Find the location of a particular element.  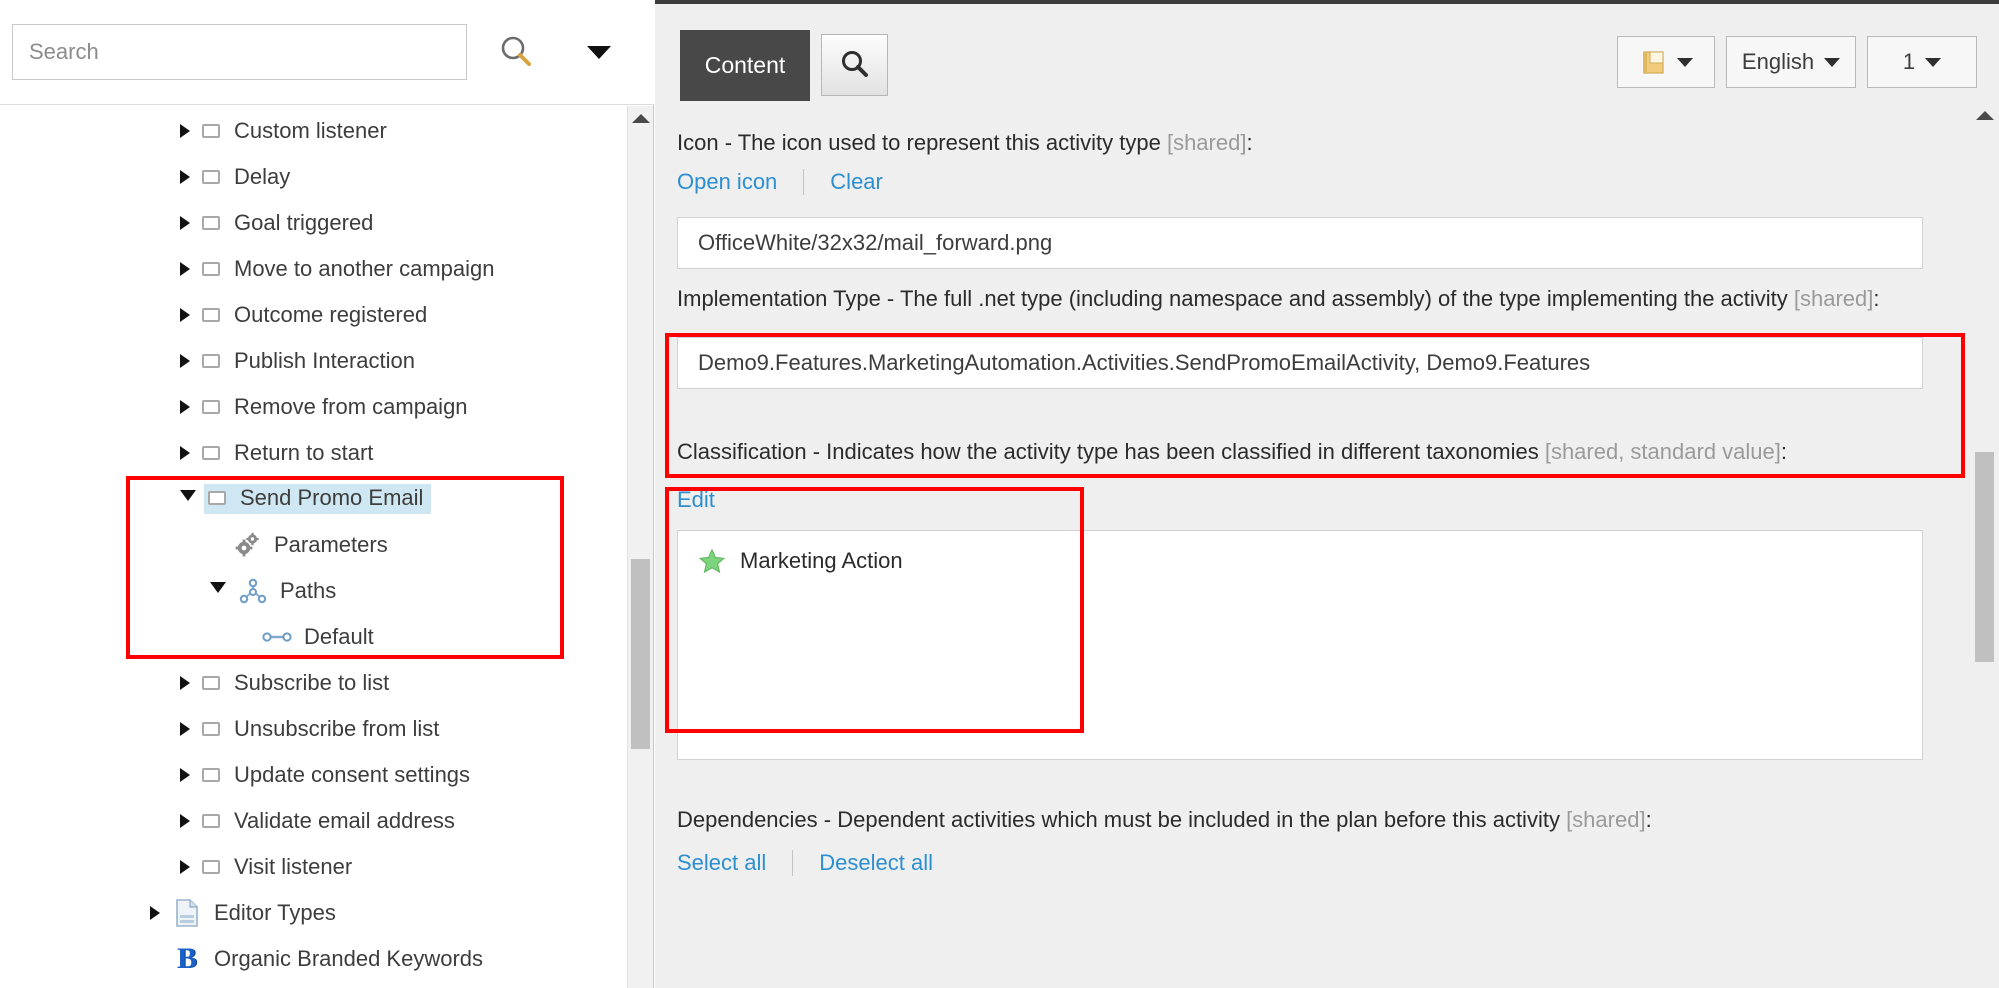

tree-item-return-to-start: Return to start is located at coordinates (313, 453).